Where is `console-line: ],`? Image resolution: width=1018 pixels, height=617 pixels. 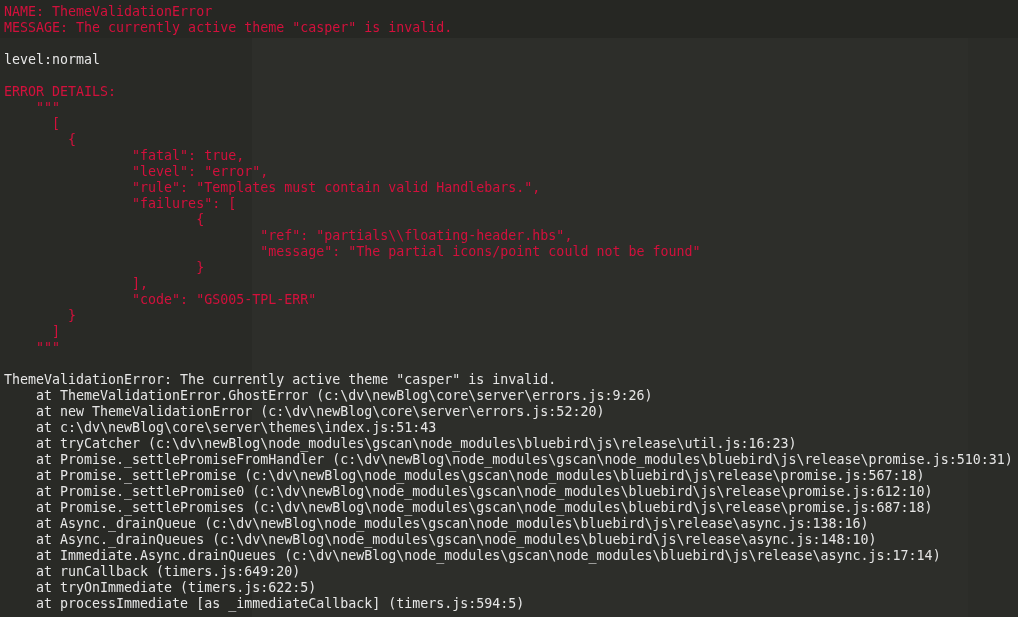 console-line: ], is located at coordinates (140, 284).